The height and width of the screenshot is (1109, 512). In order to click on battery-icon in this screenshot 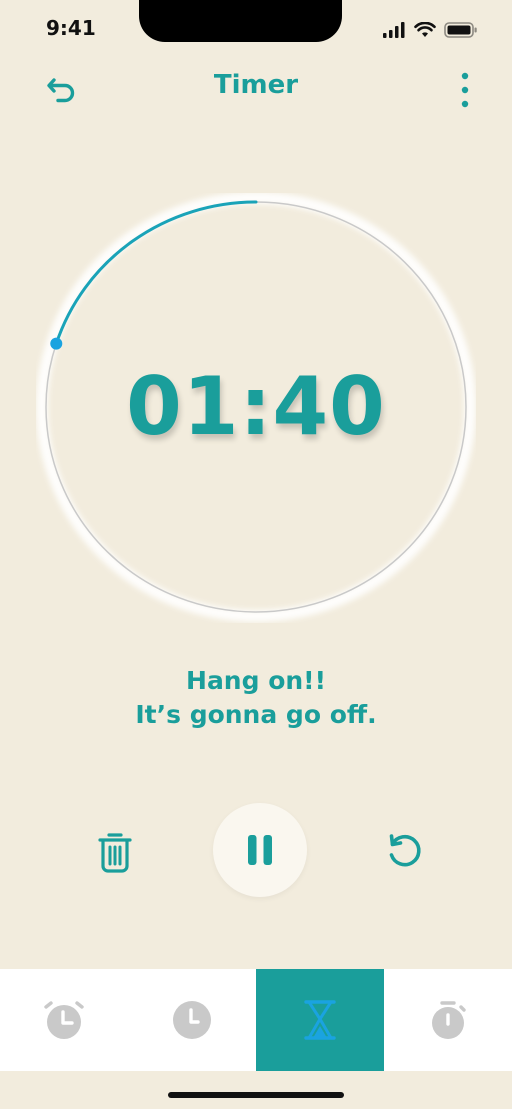, I will do `click(460, 30)`.